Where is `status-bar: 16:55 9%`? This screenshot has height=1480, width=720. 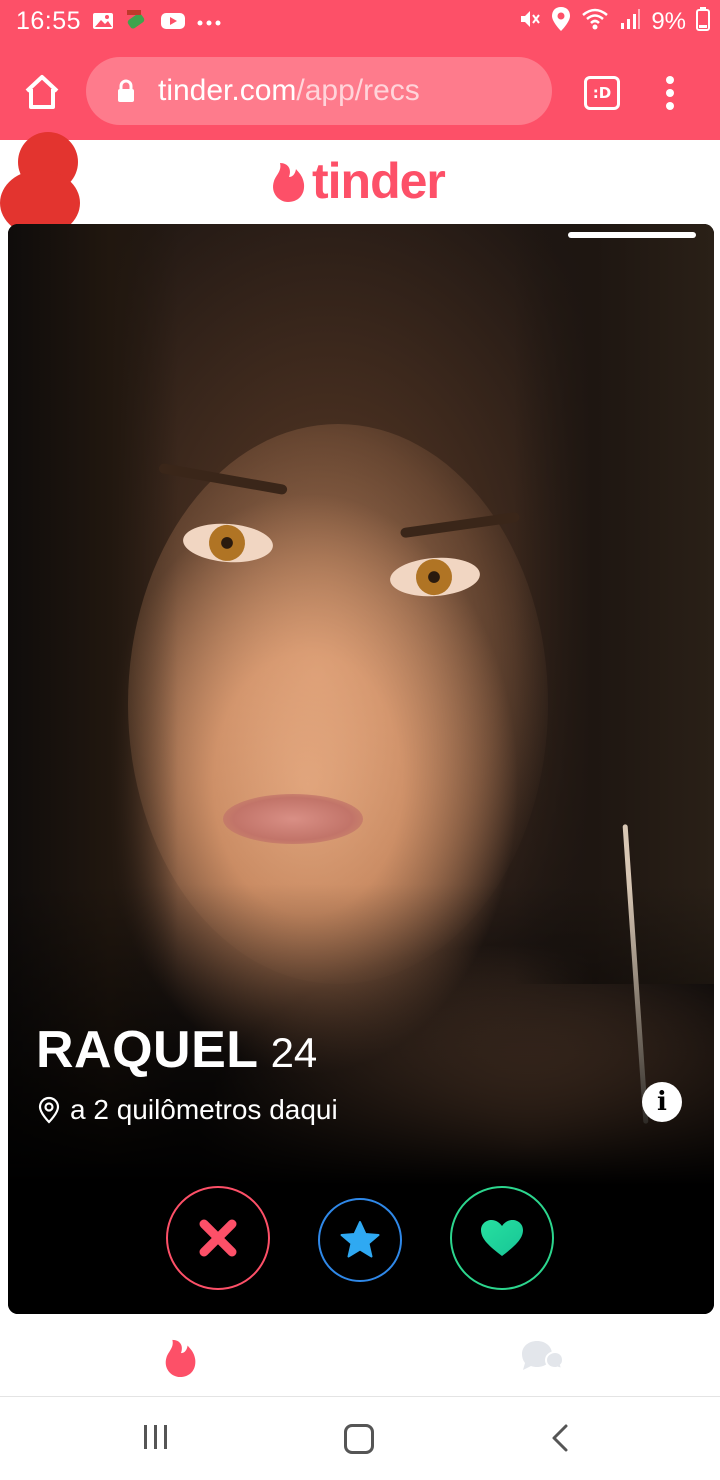 status-bar: 16:55 9% is located at coordinates (360, 21).